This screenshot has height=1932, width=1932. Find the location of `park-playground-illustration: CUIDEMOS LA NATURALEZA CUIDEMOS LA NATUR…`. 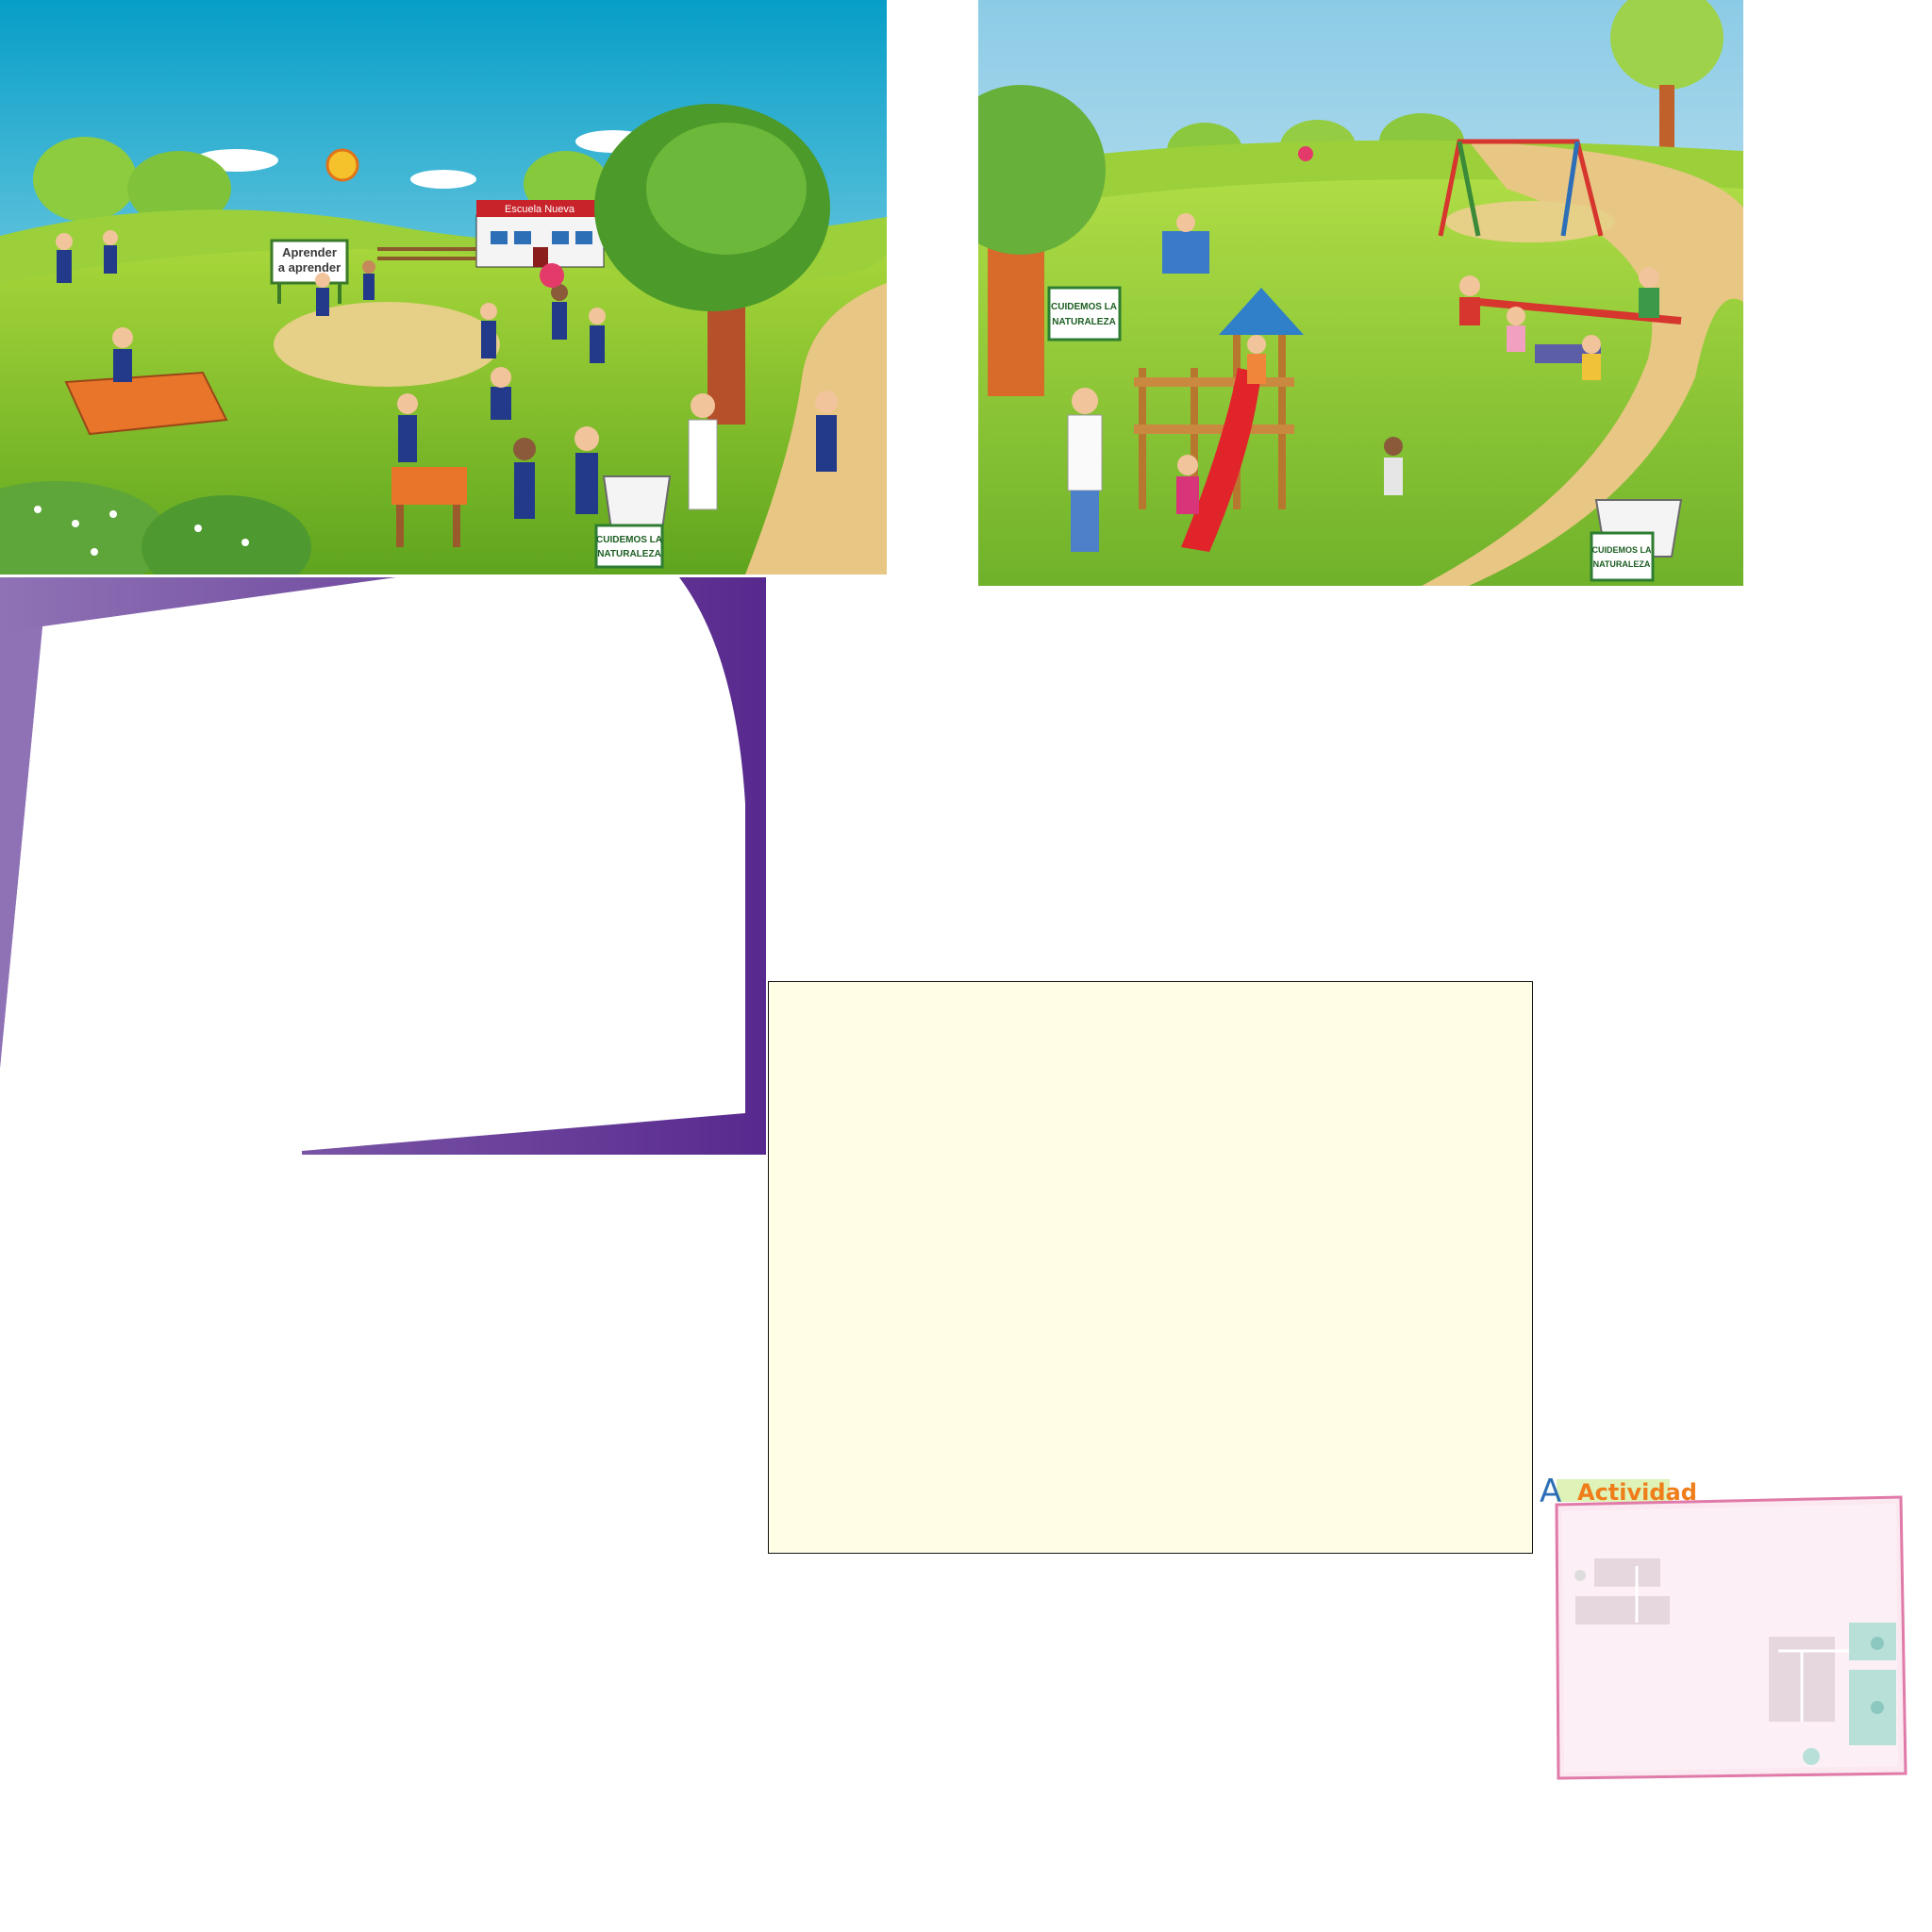

park-playground-illustration: CUIDEMOS LA NATURALEZA CUIDEMOS LA NATUR… is located at coordinates (1361, 293).